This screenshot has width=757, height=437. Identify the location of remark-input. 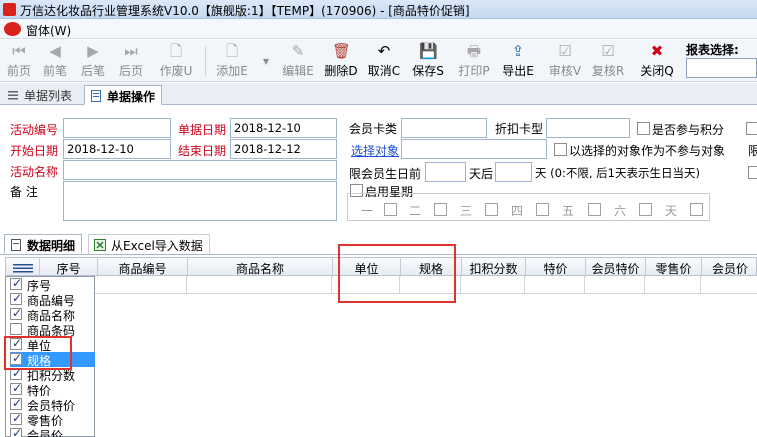
(200, 201).